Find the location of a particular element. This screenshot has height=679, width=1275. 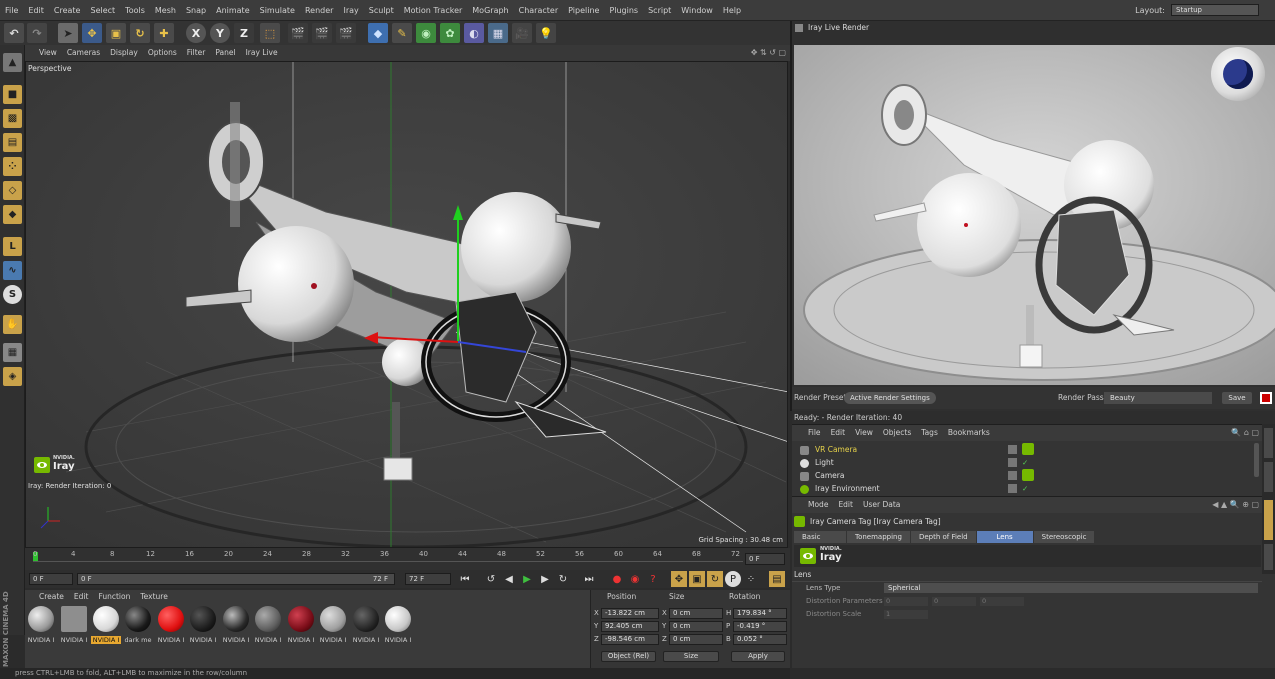

record-icon: ● is located at coordinates (617, 579).